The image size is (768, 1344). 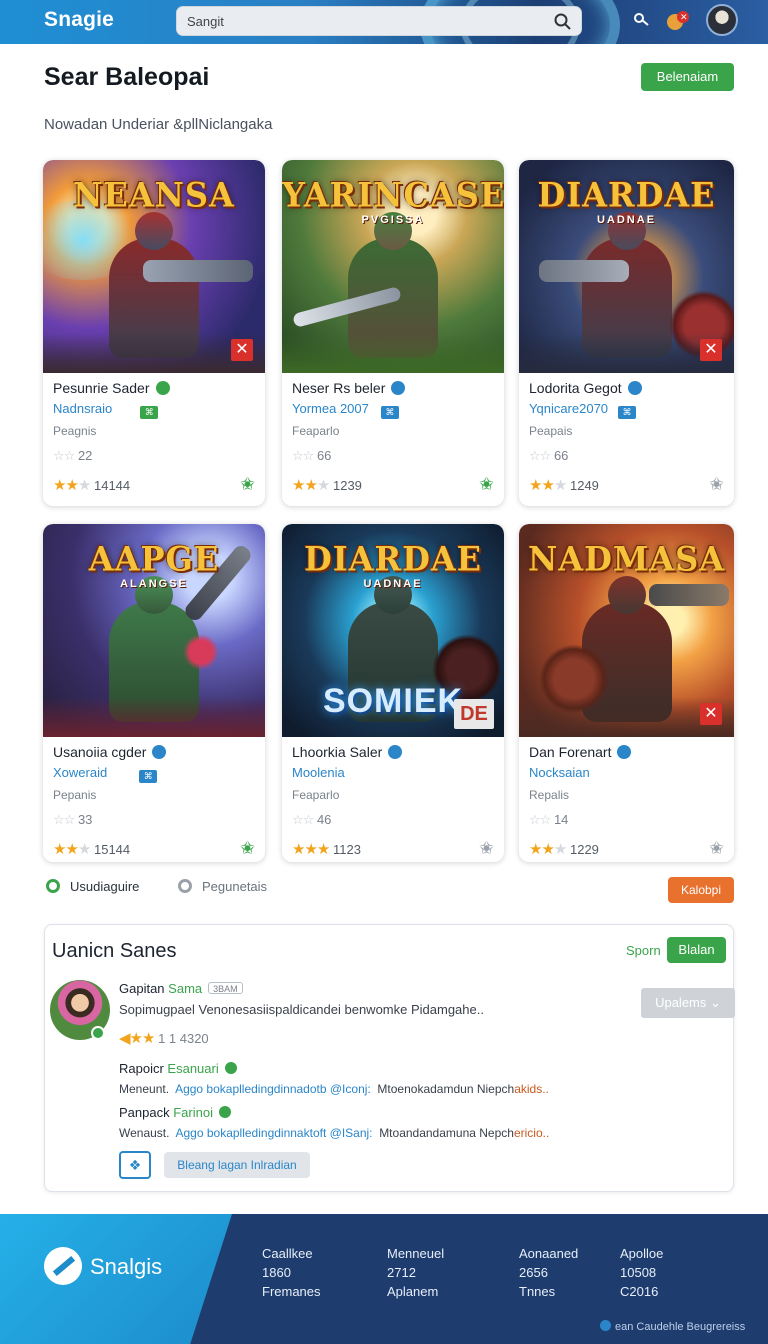 I want to click on platform-icon: ⌘, so click(x=627, y=412).